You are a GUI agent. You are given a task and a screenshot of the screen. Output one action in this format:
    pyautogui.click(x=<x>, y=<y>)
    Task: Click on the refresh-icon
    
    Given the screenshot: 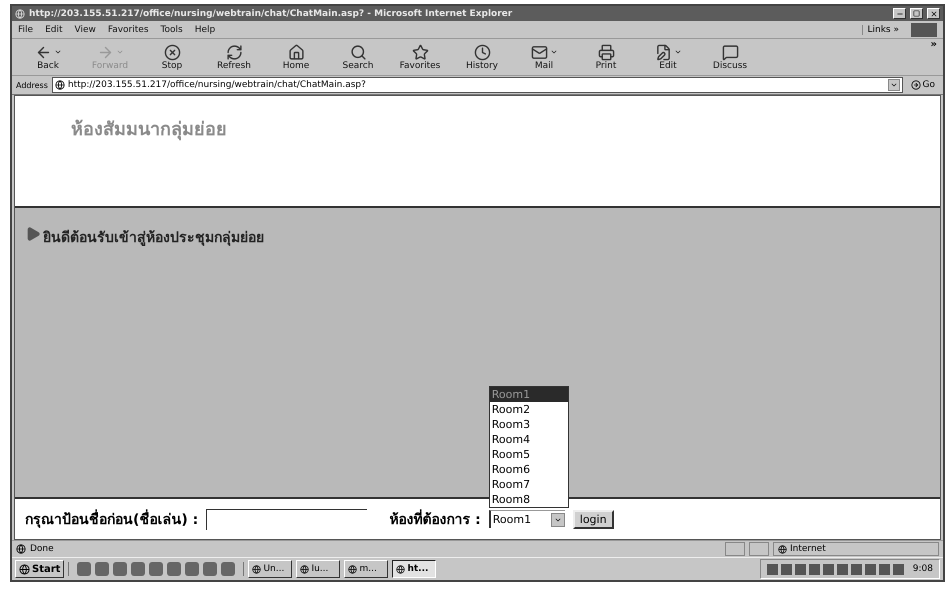 What is the action you would take?
    pyautogui.click(x=234, y=52)
    